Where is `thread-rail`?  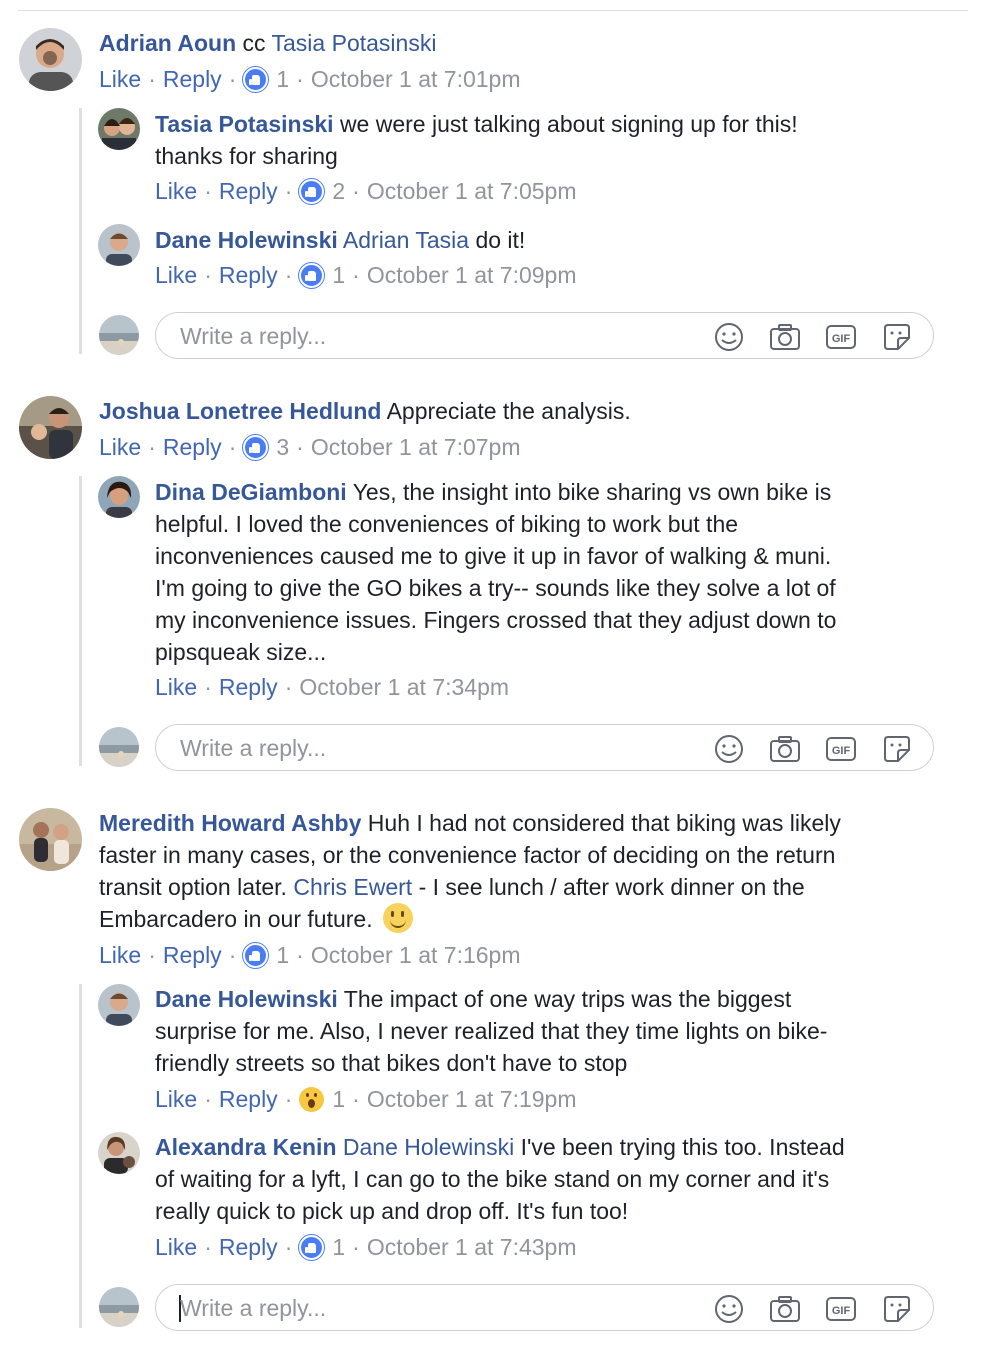 thread-rail is located at coordinates (80, 1156).